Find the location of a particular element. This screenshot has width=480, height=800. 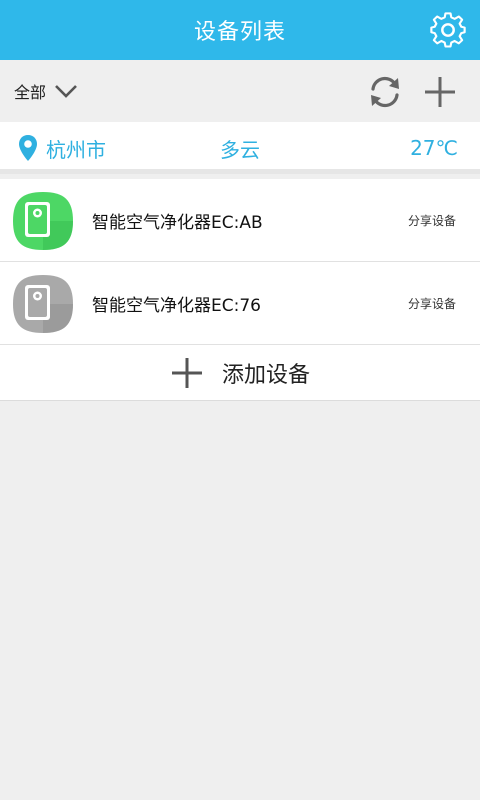

refresh-button is located at coordinates (385, 92).